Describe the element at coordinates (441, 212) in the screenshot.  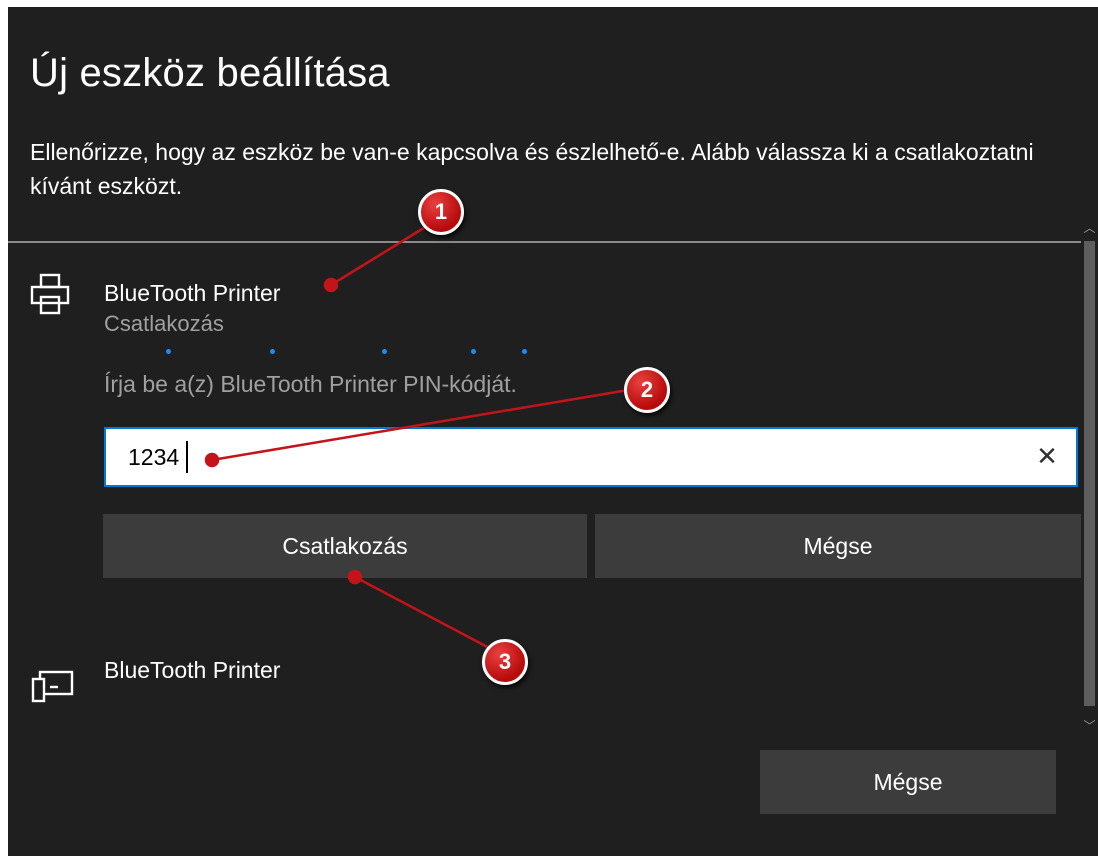
I see `annotation-badge-1: 1` at that location.